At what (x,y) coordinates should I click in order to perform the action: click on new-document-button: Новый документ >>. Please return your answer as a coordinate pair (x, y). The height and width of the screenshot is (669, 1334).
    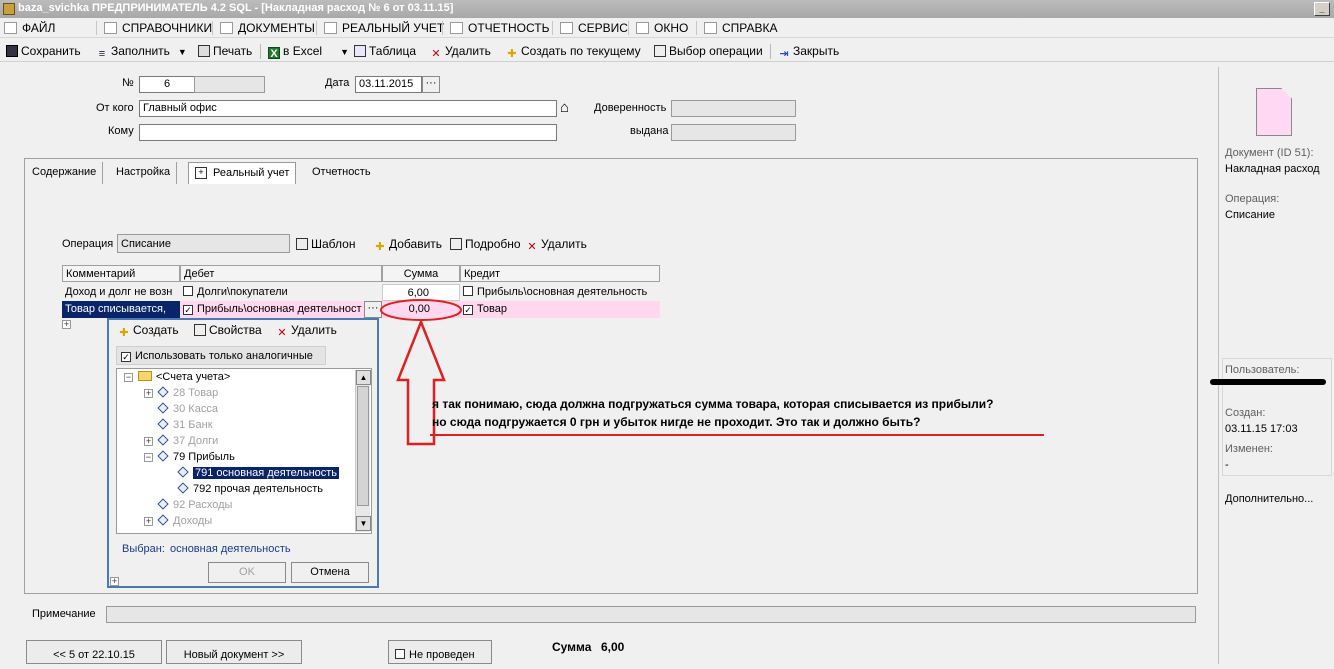
    Looking at the image, I should click on (234, 652).